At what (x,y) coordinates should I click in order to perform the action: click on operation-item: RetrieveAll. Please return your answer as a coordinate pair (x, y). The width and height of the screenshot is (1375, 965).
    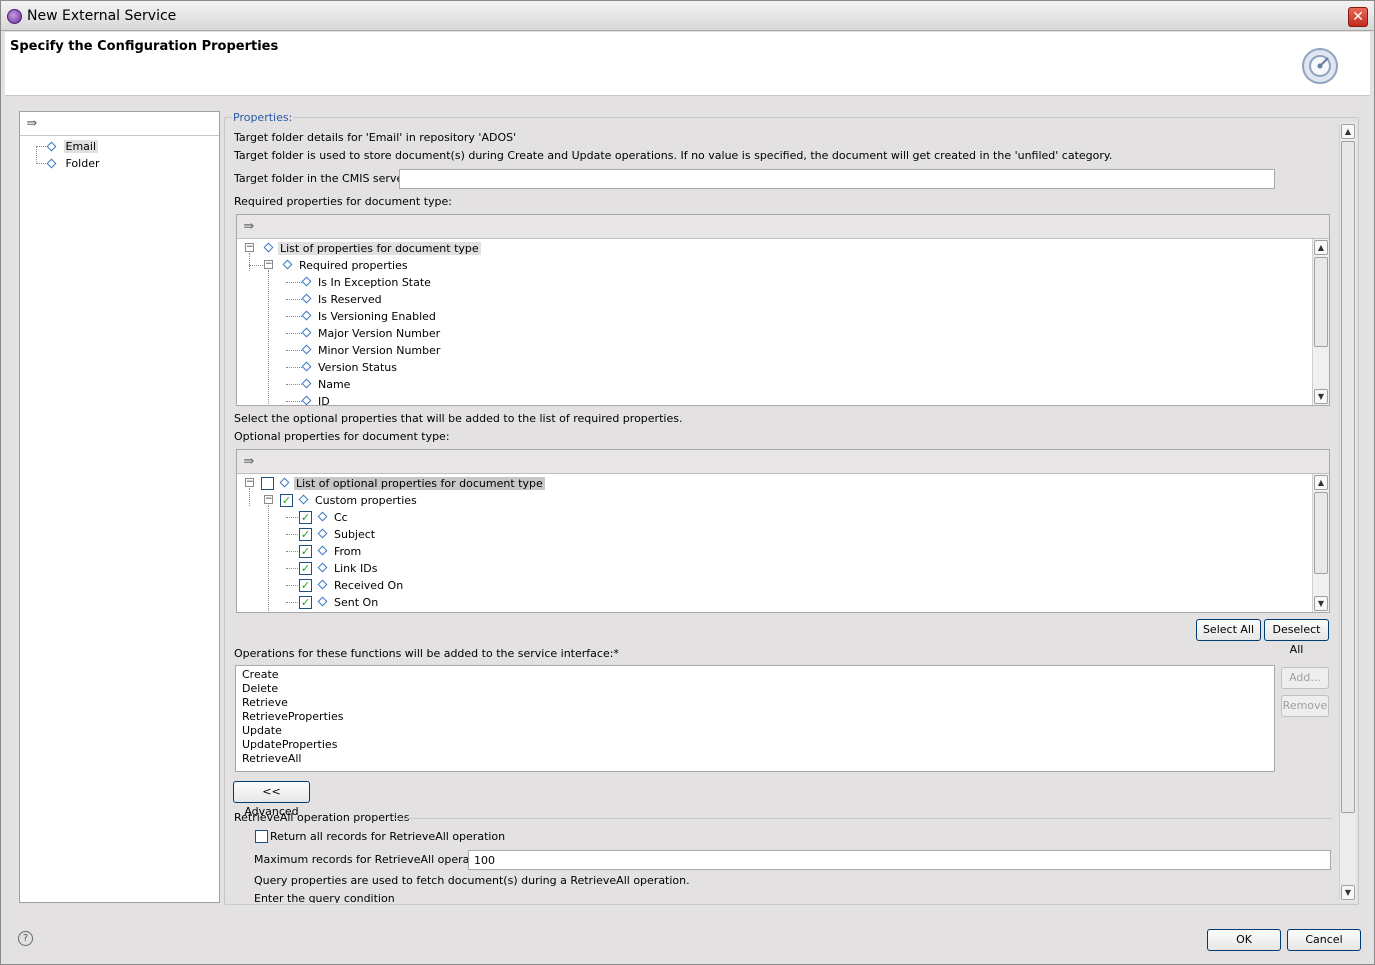
    Looking at the image, I should click on (272, 758).